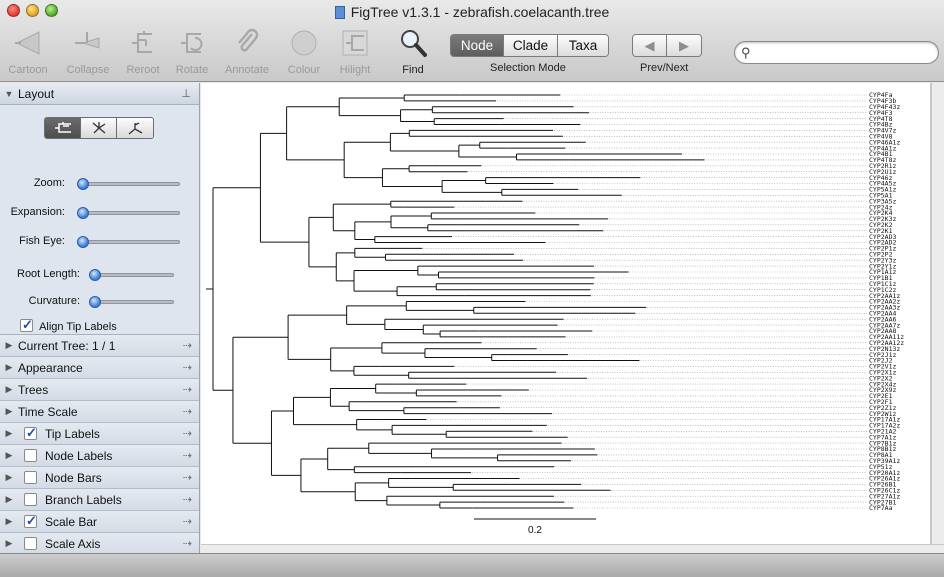 Image resolution: width=944 pixels, height=577 pixels. Describe the element at coordinates (99, 544) in the screenshot. I see `scale-axis-panel-header: ▶ Scale Axis ⇢` at that location.